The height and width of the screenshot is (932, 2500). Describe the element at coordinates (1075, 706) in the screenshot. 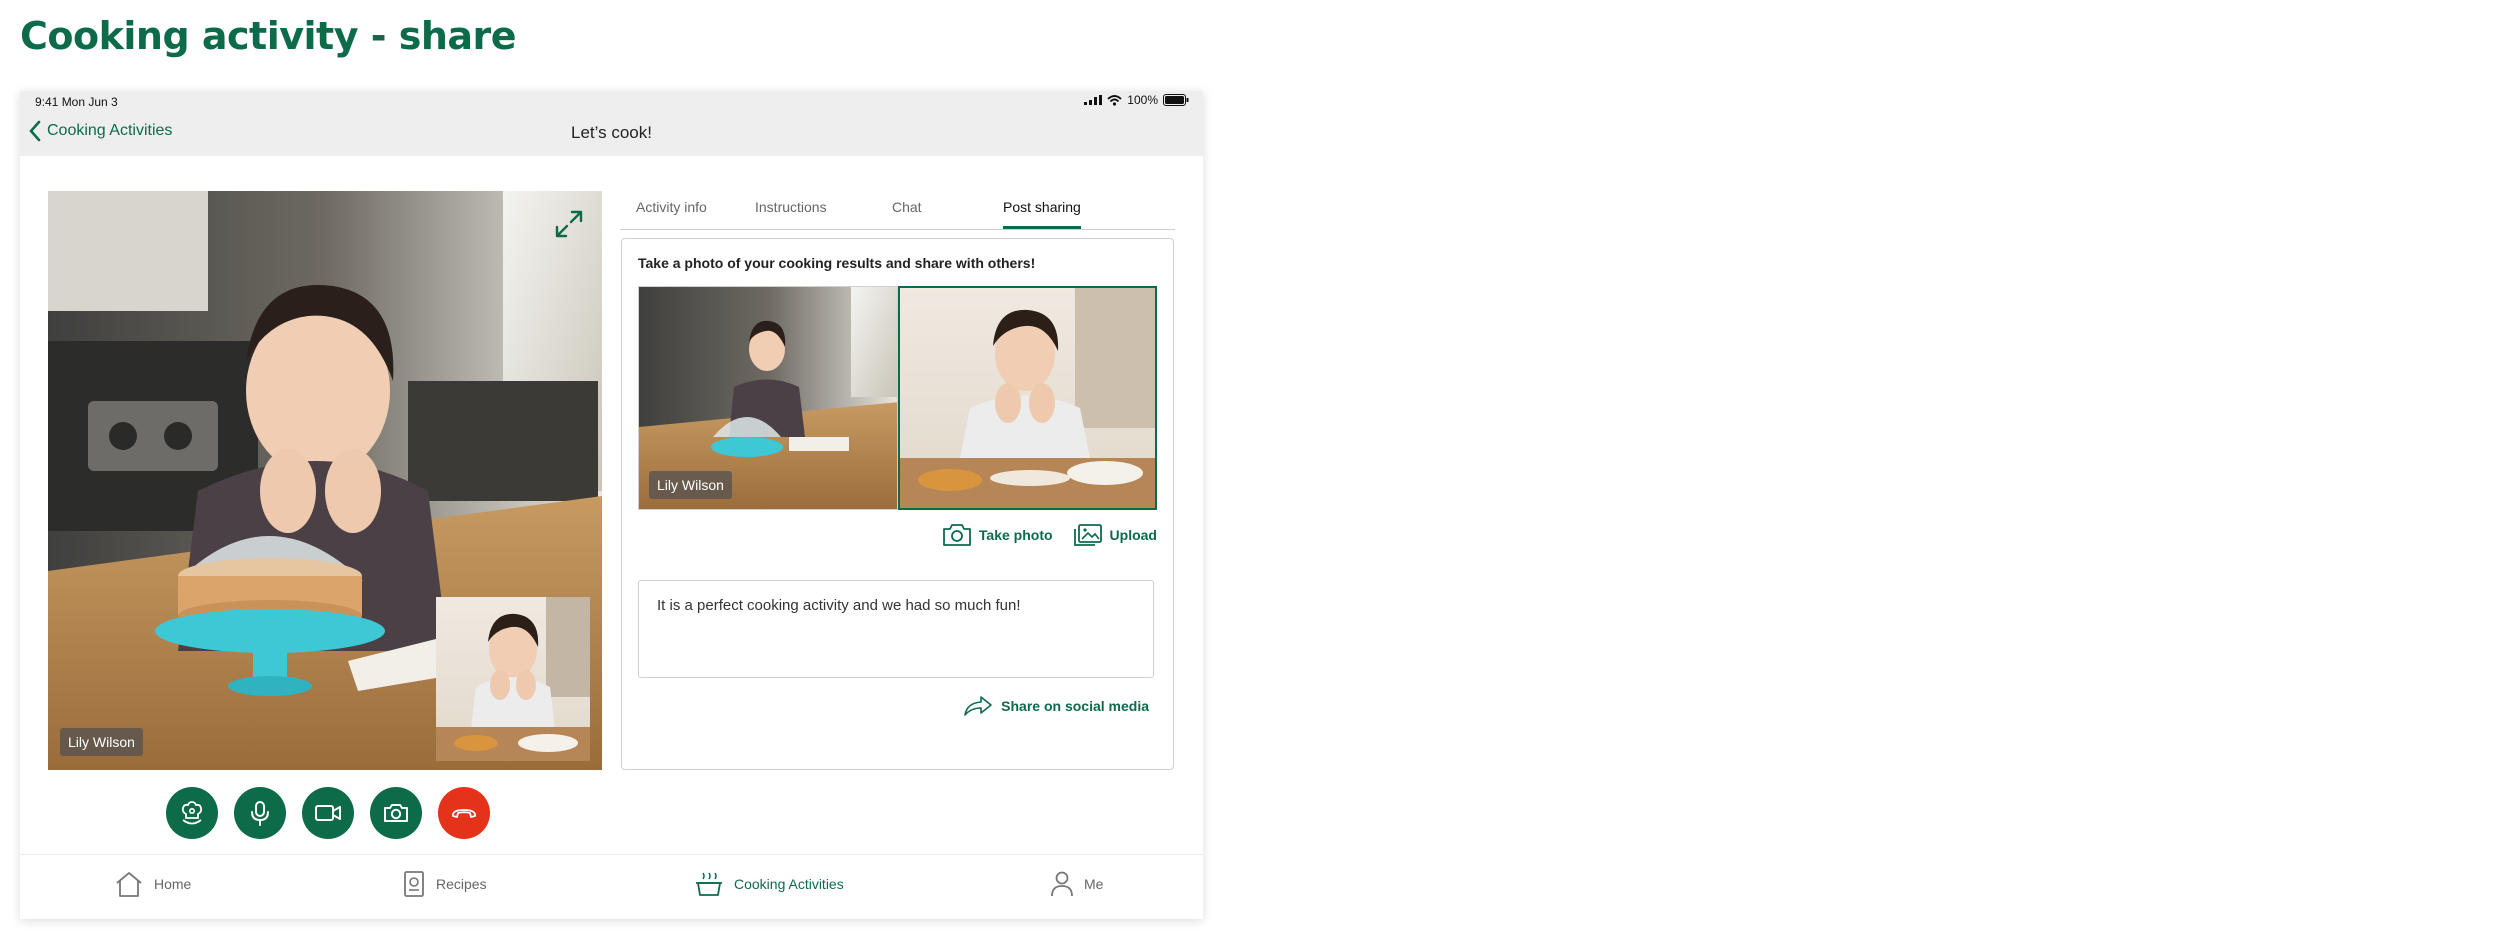

I see `share-social-label: Share on social media` at that location.